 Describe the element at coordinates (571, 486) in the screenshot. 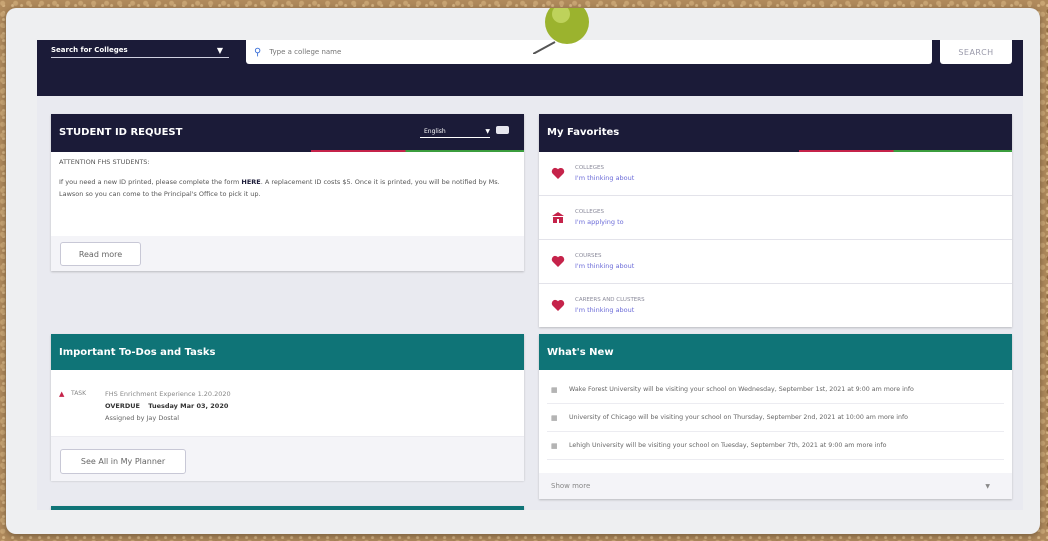

I see `show-more-label: Show more` at that location.